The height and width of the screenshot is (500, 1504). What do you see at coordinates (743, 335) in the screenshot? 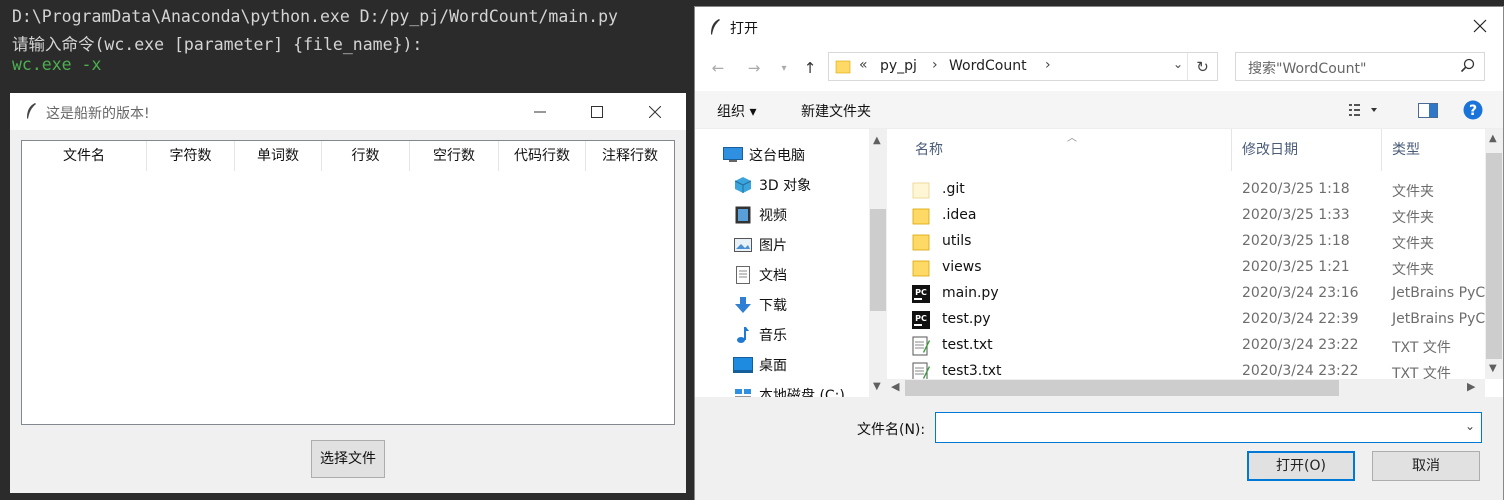
I see `music-icon` at bounding box center [743, 335].